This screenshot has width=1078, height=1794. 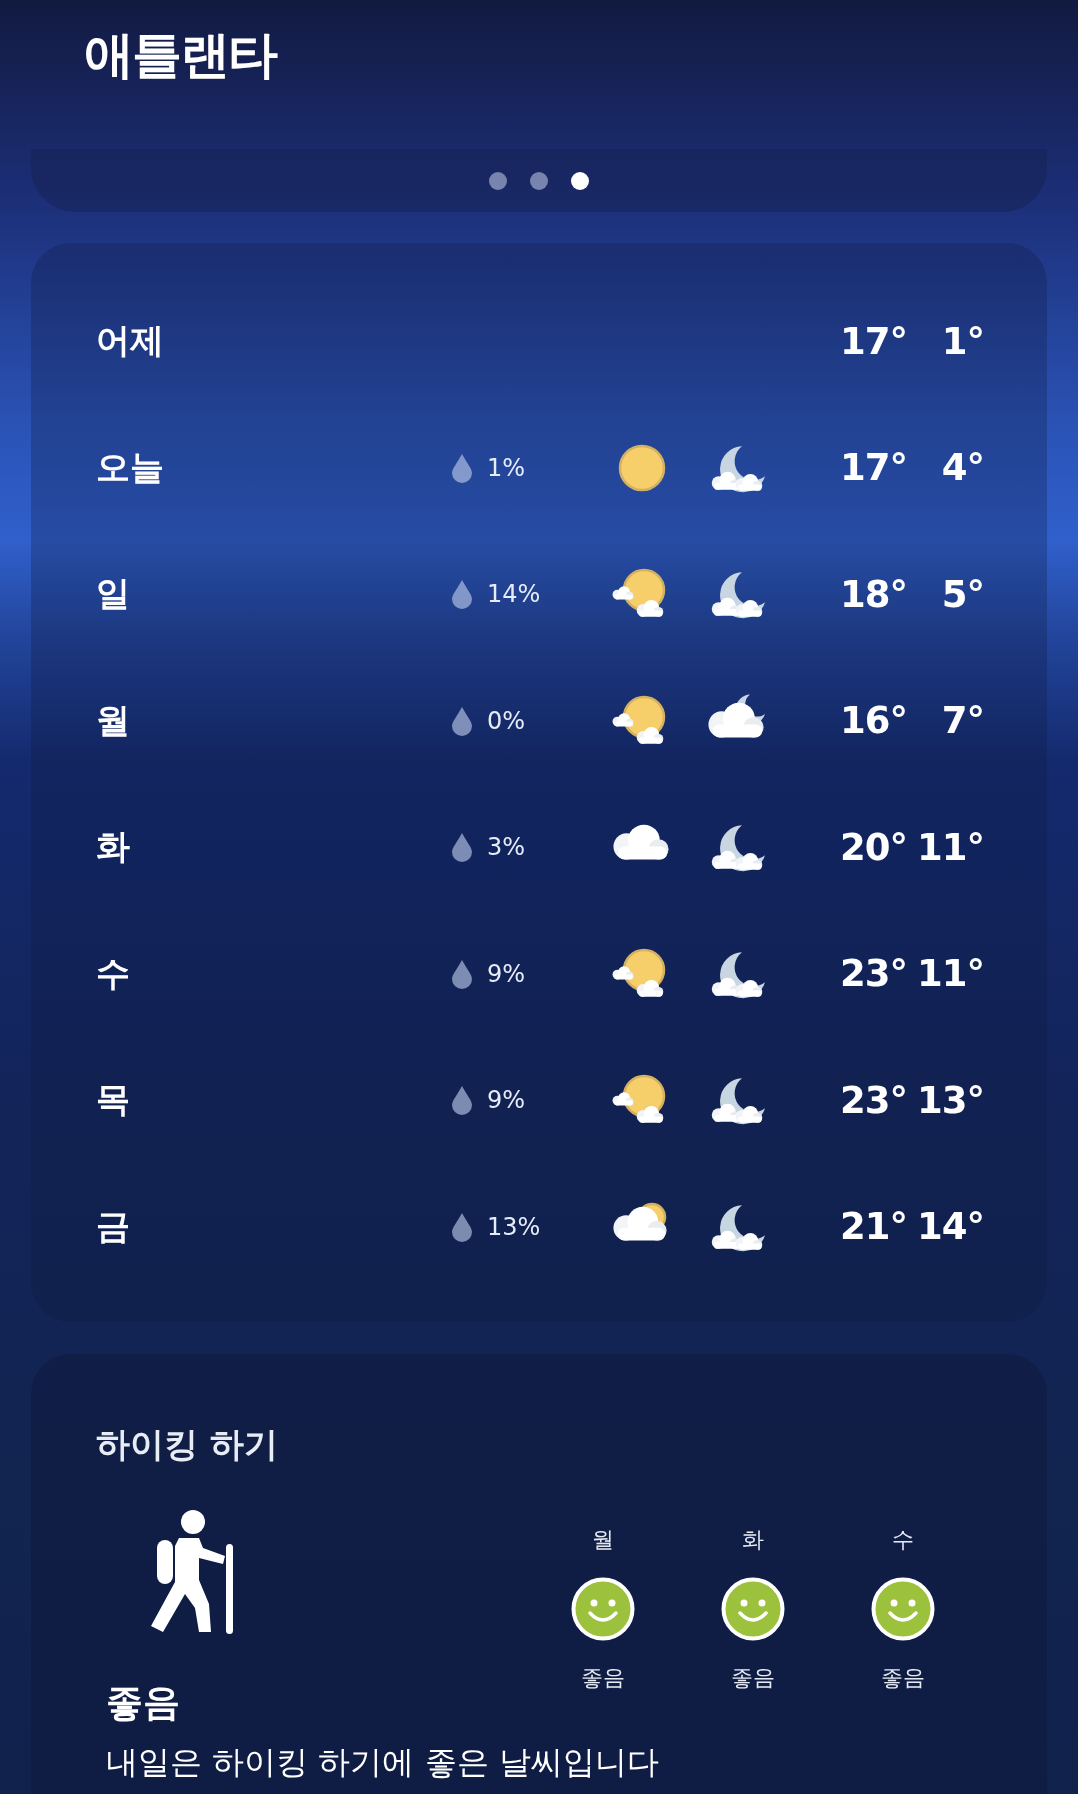 What do you see at coordinates (382, 1762) in the screenshot?
I see `hiking-summary: 내일은 하이킹 하기에 좋은 날씨입니다` at bounding box center [382, 1762].